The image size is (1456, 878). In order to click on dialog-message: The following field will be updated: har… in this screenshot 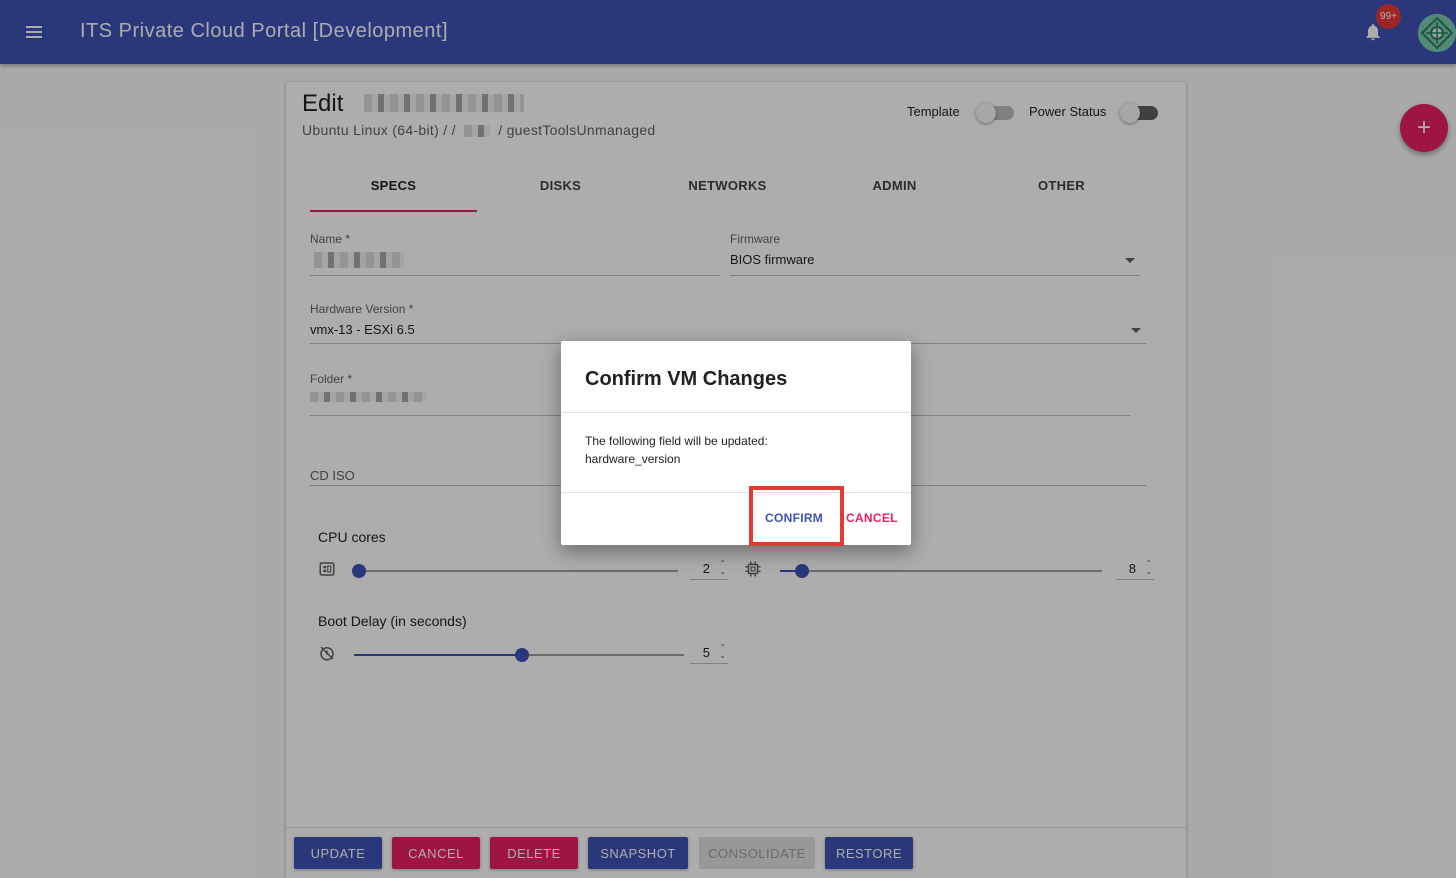, I will do `click(676, 450)`.